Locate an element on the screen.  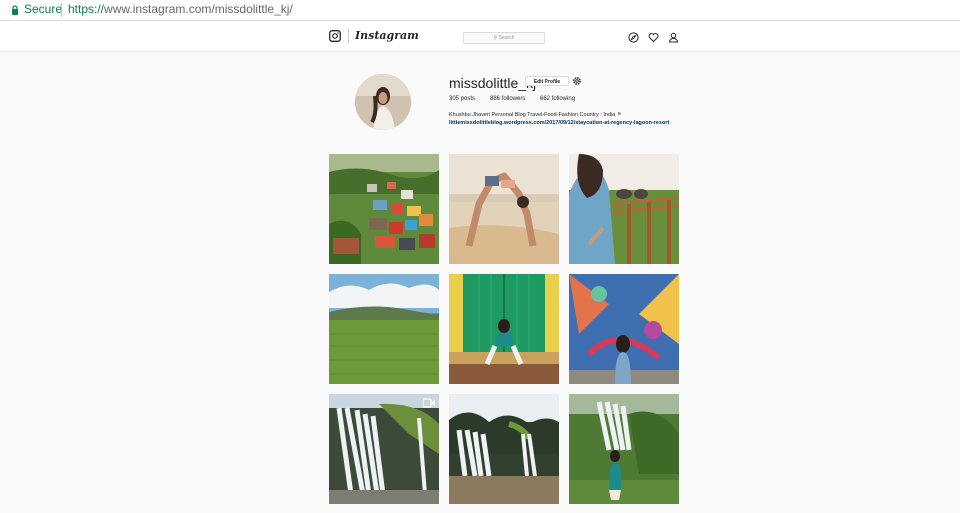
flag-icon: ⚑ is located at coordinates (619, 115).